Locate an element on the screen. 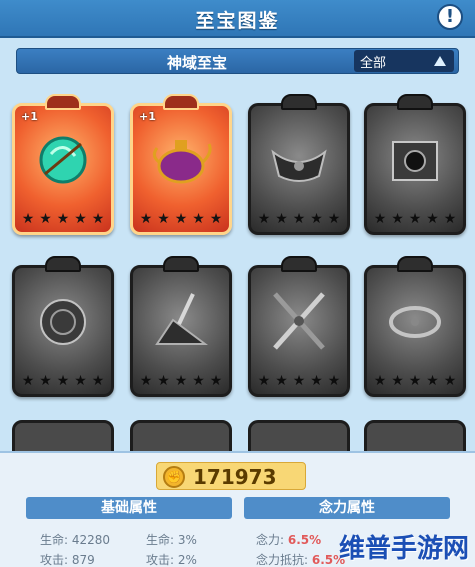 The image size is (475, 567). basic-attr-hp: 生命: 42280 is located at coordinates (75, 540).